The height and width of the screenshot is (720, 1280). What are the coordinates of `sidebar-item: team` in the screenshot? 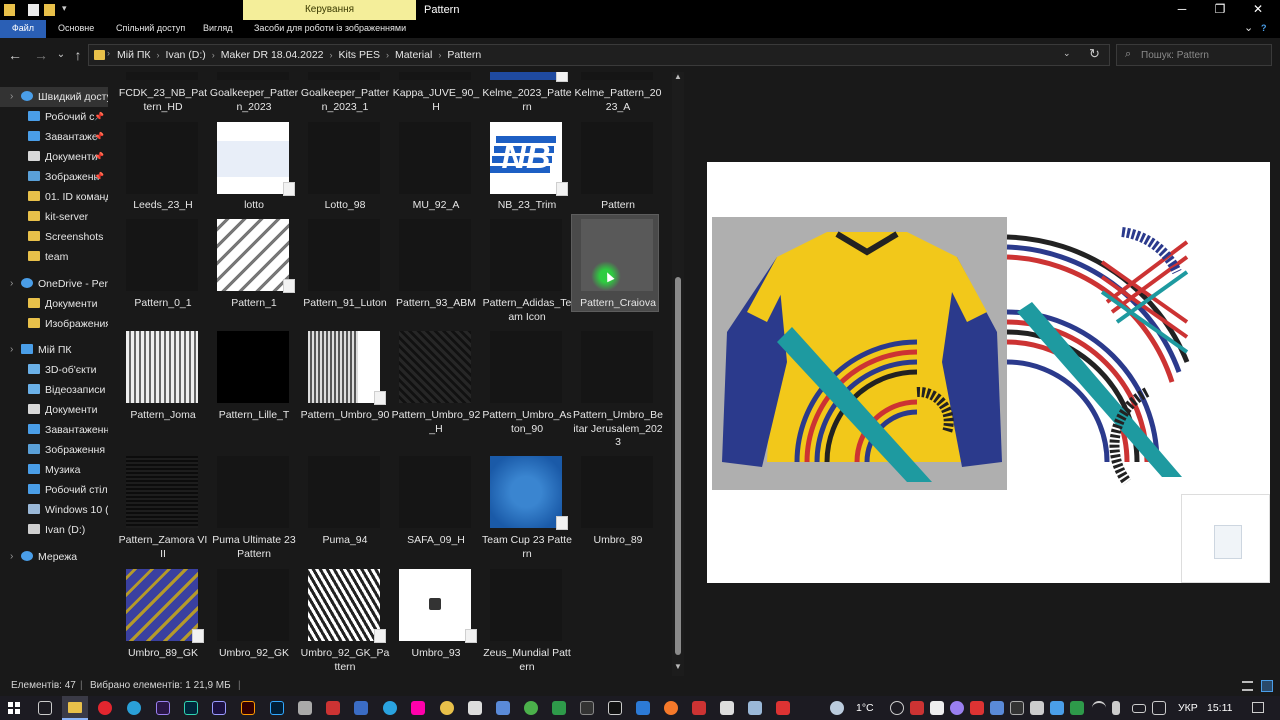 It's located at (54, 257).